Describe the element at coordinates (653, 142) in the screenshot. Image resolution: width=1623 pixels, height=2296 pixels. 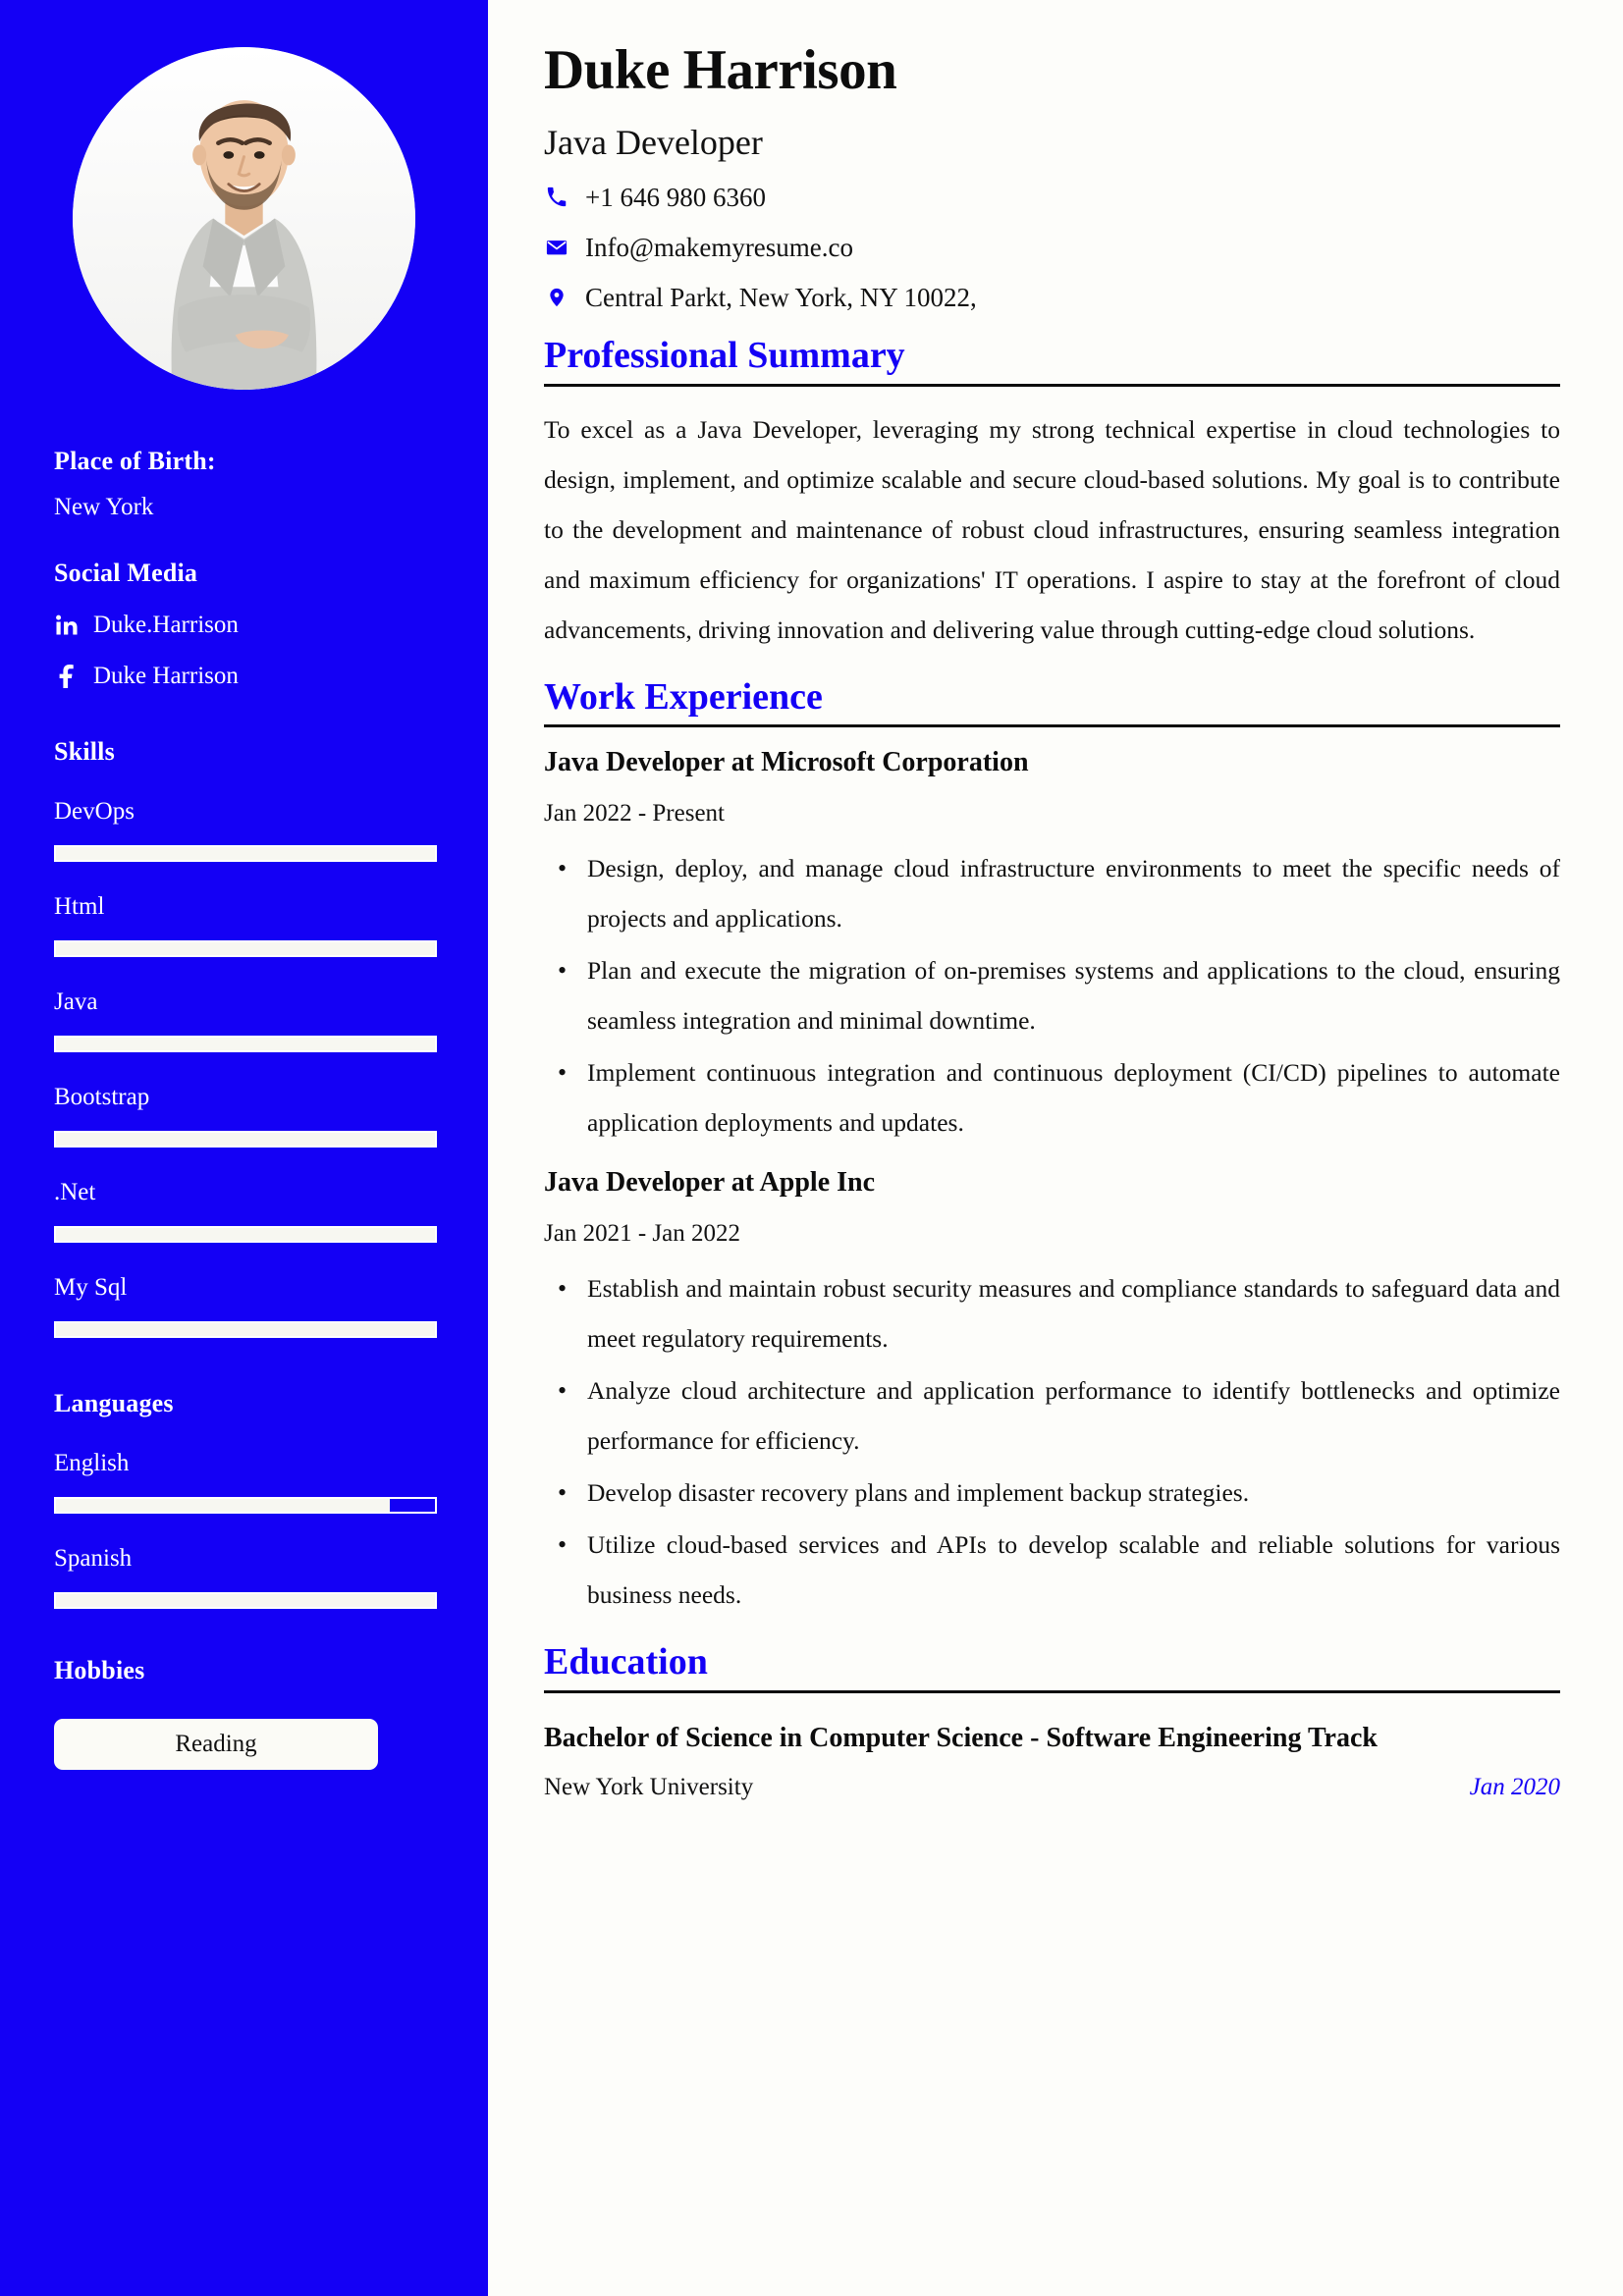
I see `job-role-subtitle: Java Developer` at that location.